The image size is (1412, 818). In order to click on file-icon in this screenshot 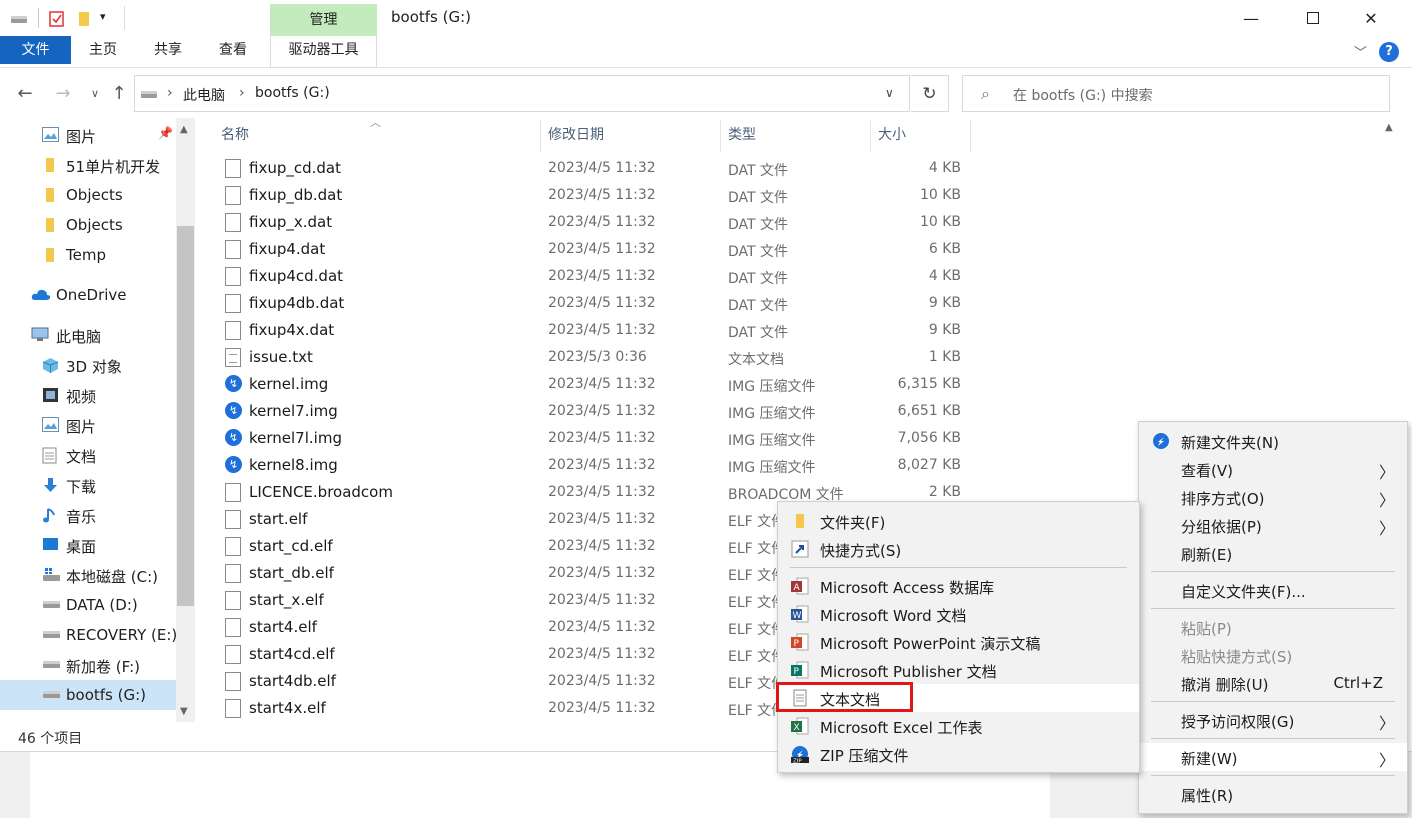, I will do `click(233, 681)`.